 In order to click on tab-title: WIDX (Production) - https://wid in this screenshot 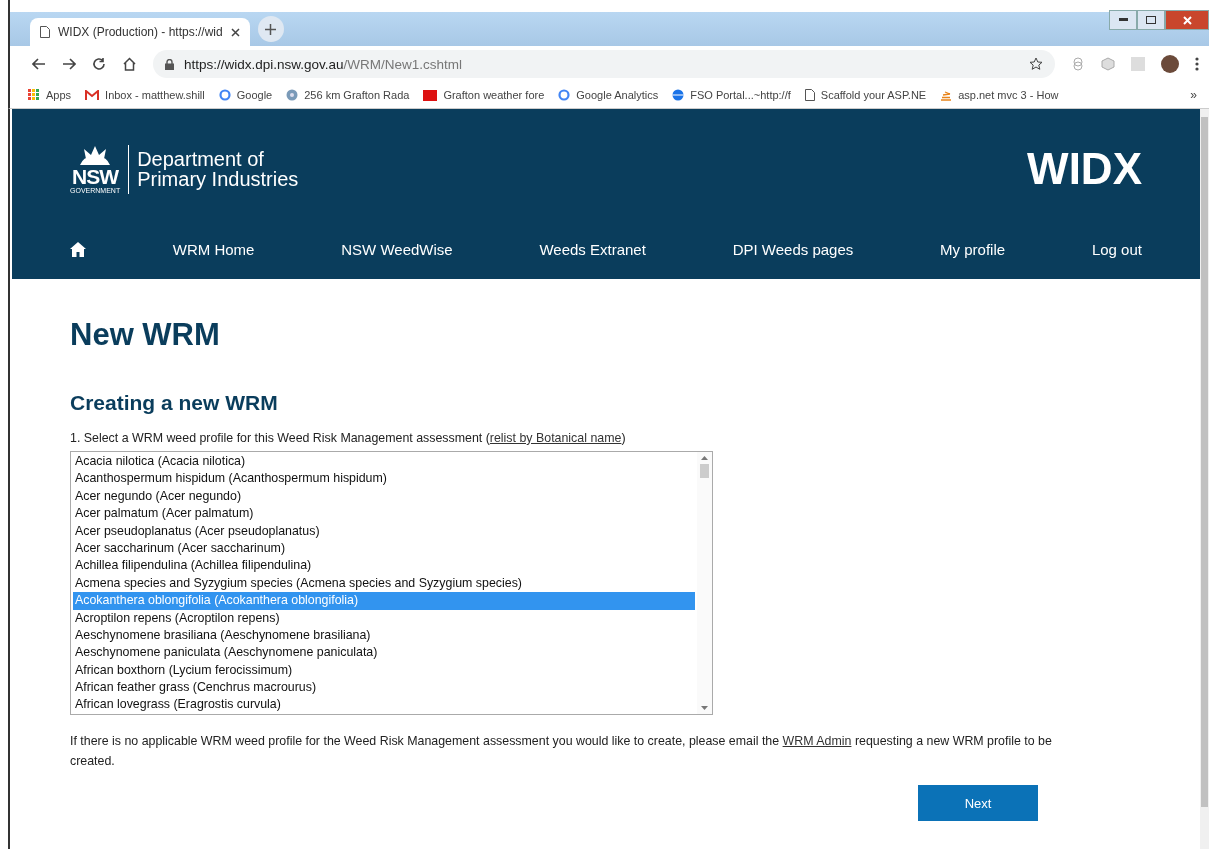, I will do `click(140, 32)`.